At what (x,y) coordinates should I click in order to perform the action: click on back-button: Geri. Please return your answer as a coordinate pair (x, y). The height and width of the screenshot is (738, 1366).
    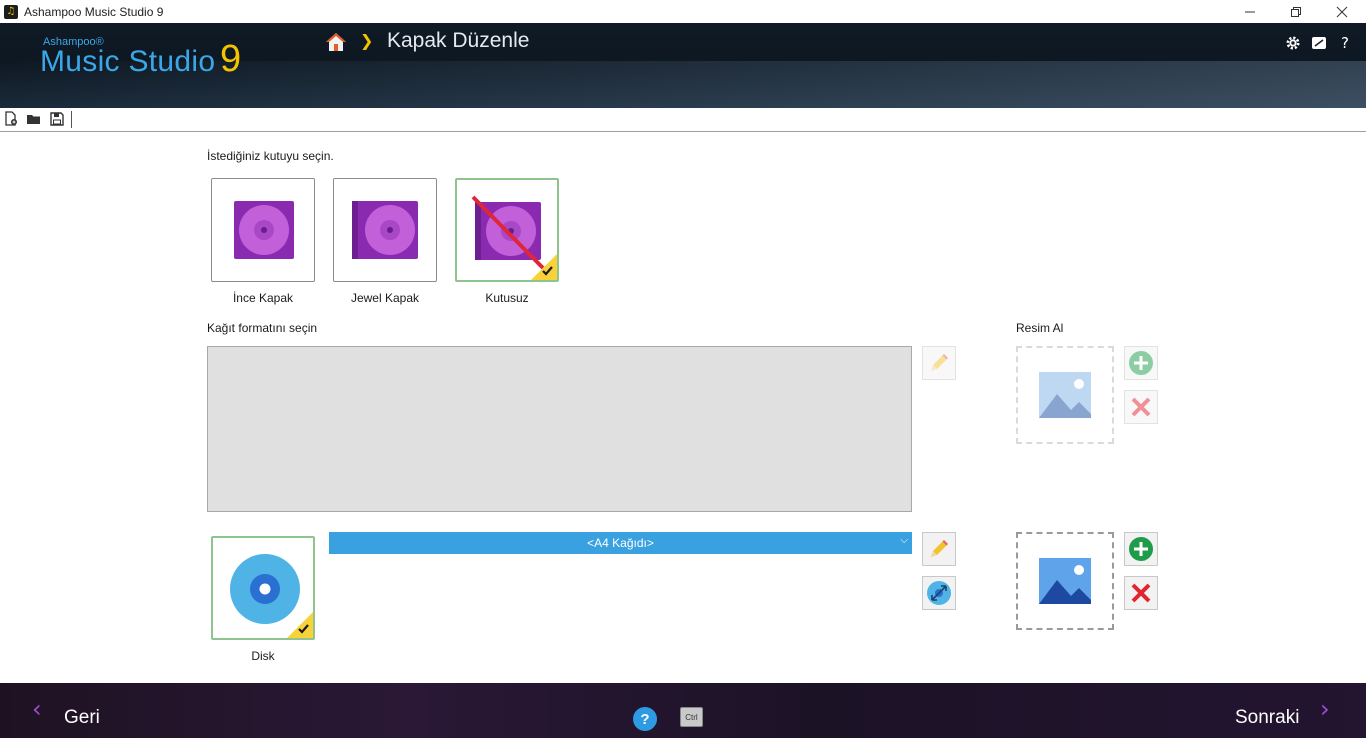
    Looking at the image, I should click on (82, 718).